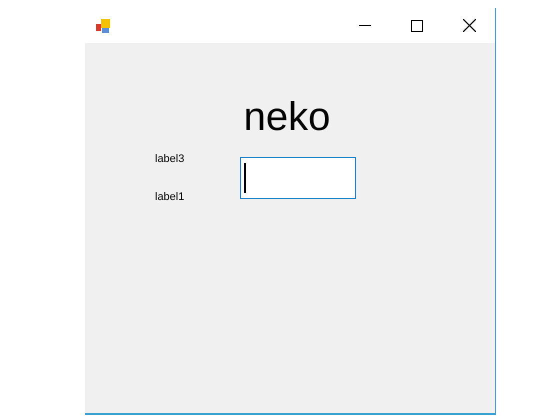 The image size is (560, 420). Describe the element at coordinates (417, 26) in the screenshot. I see `maximize-icon` at that location.